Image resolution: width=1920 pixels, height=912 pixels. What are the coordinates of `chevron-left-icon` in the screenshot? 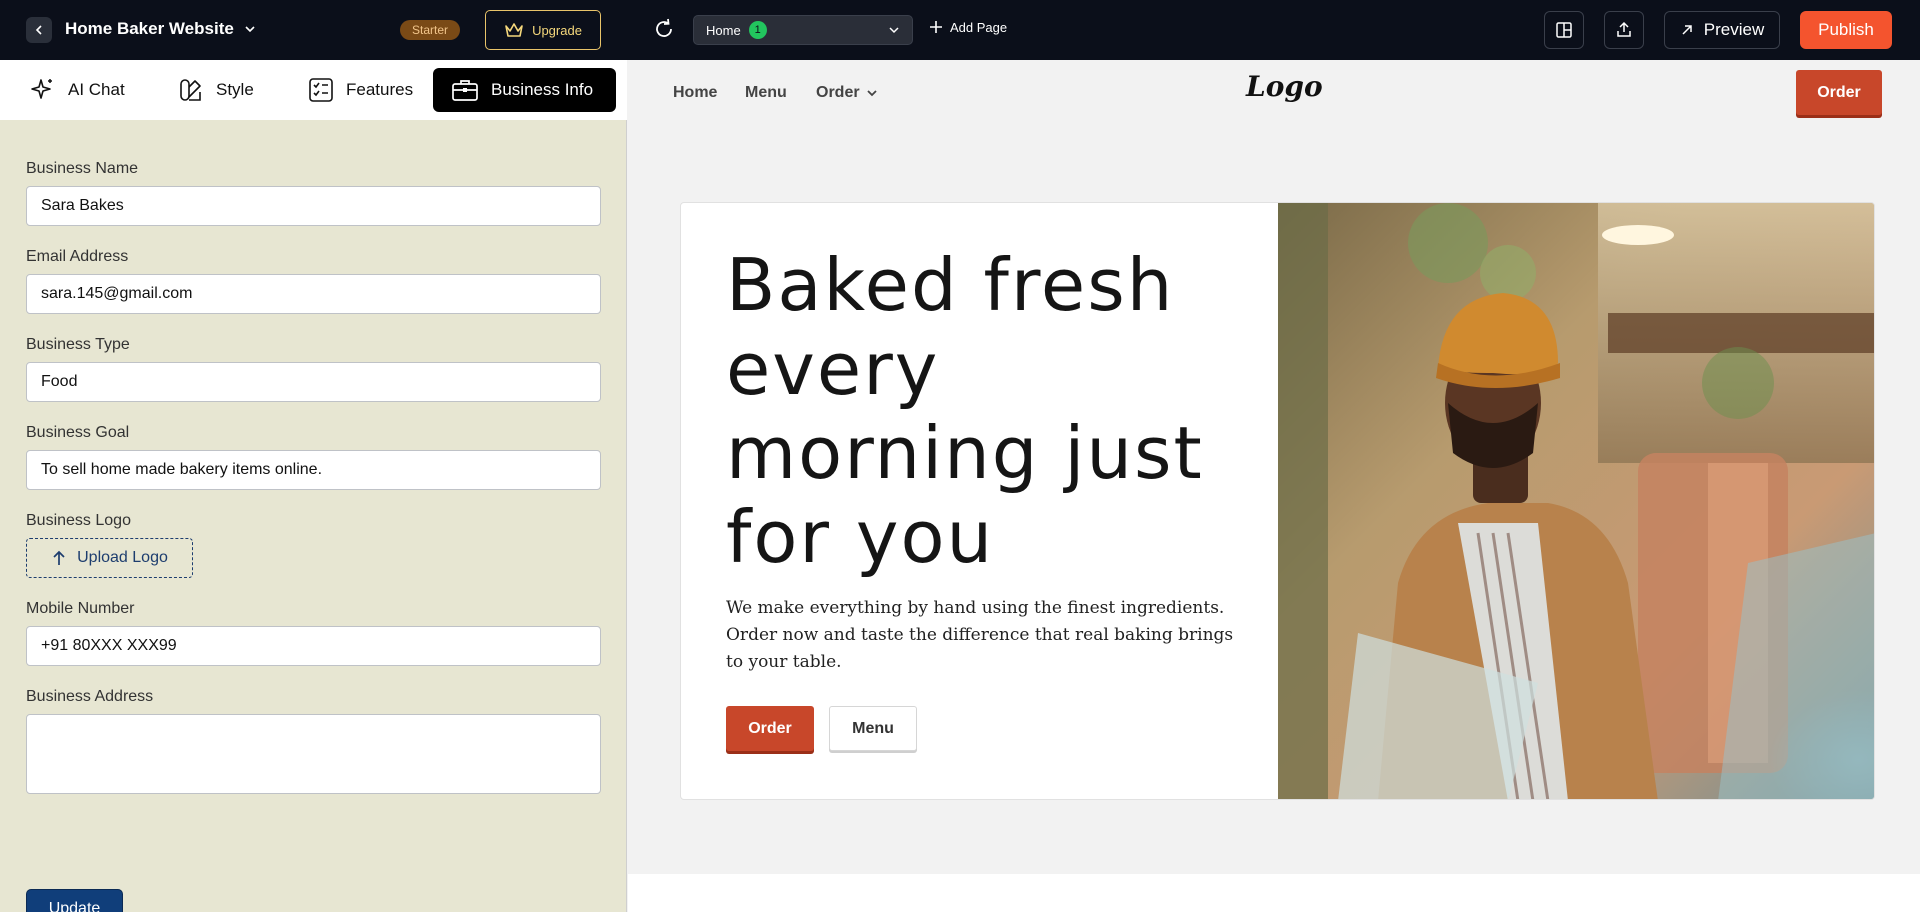 It's located at (38, 30).